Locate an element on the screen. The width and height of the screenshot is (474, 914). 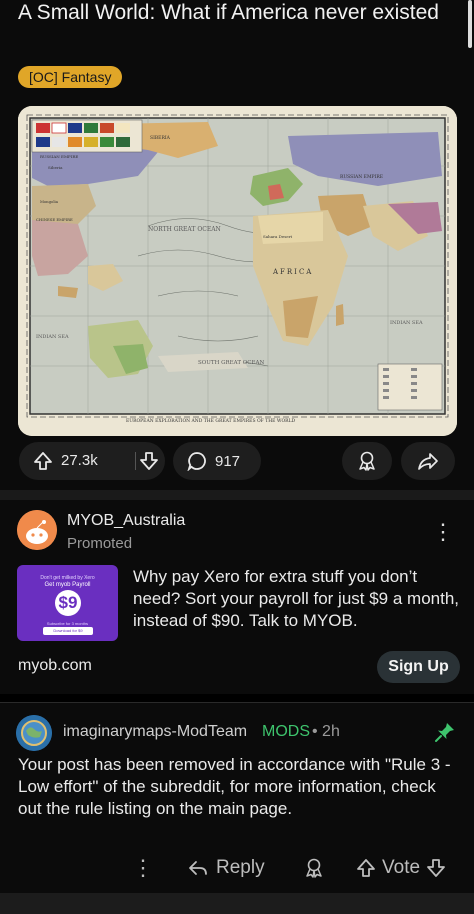
ad-thumb-line2: Get myob Payroll is located at coordinates (67, 585).